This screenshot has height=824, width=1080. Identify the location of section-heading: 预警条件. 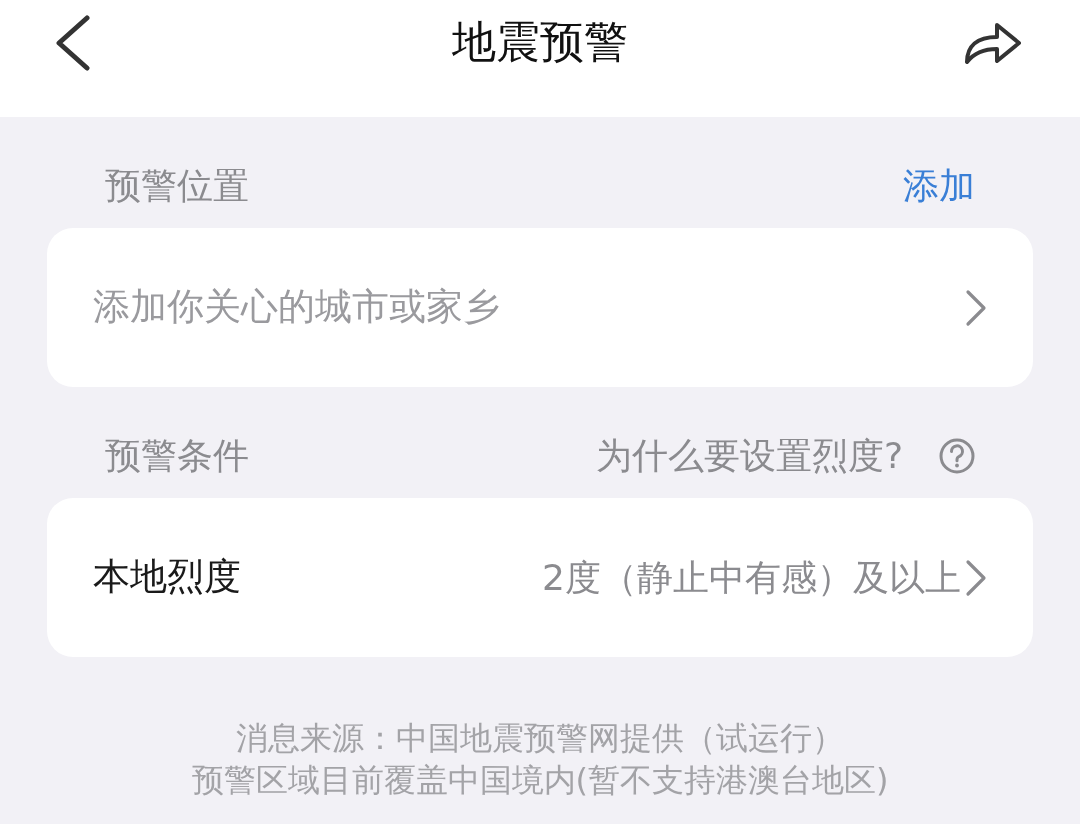
(177, 455).